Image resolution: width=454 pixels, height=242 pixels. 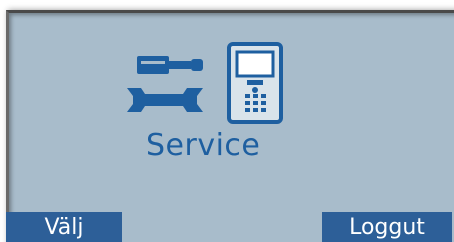 I want to click on select-softkey-button: Välj, so click(x=64, y=227).